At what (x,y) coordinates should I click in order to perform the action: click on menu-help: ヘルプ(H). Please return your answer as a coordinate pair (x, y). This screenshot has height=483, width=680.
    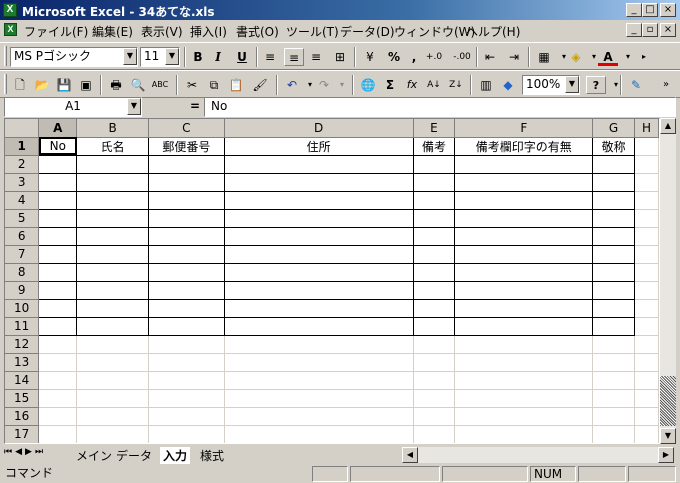
    Looking at the image, I should click on (493, 31).